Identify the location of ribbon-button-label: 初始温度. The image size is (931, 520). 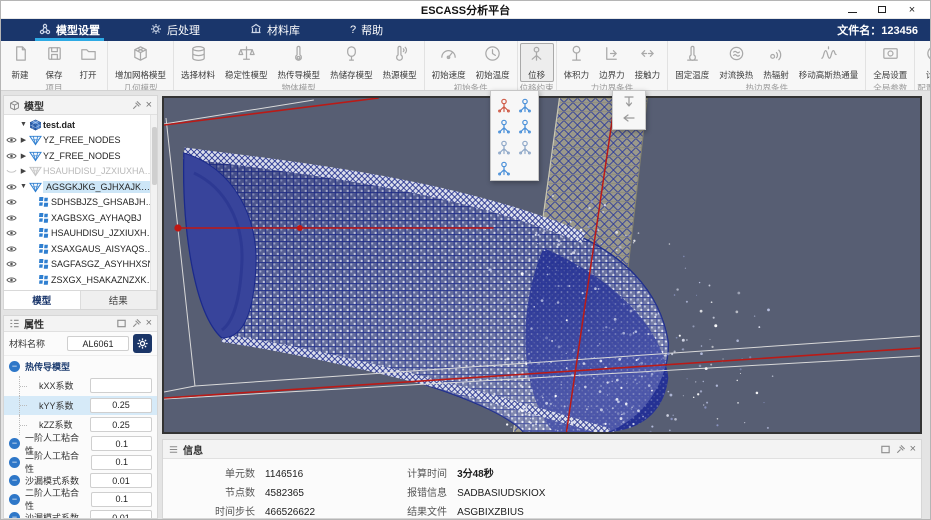
(492, 75).